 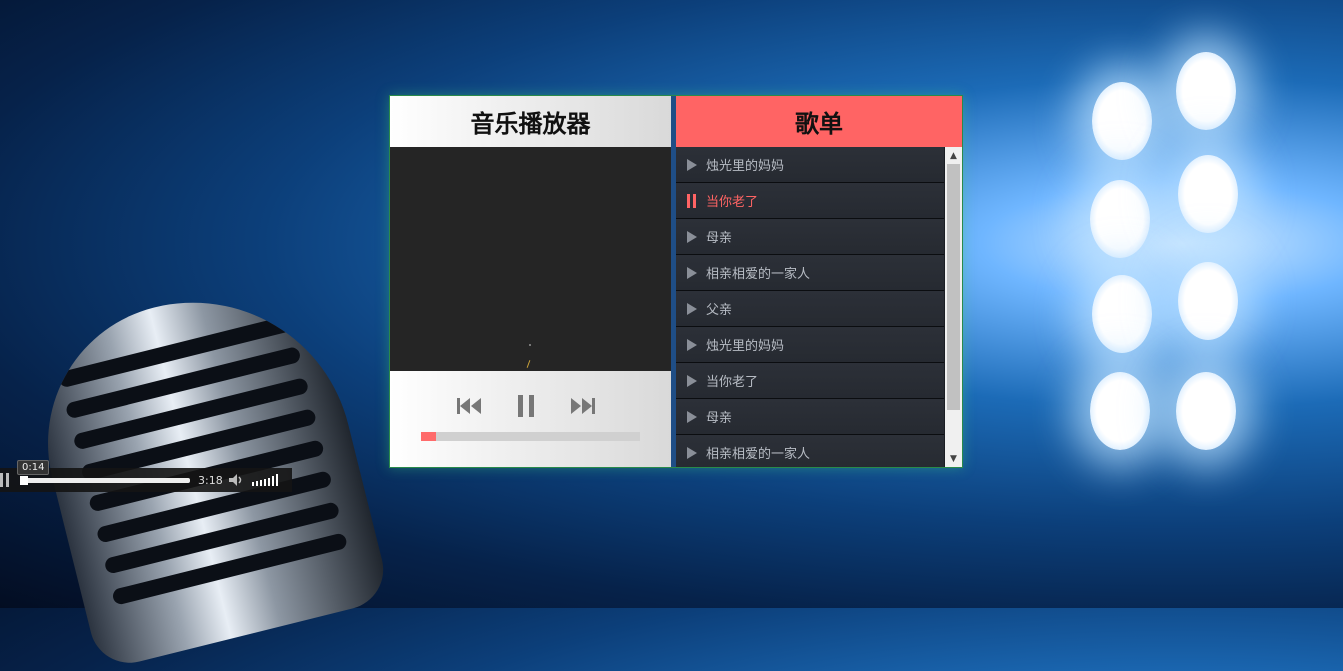 I want to click on duration-label: 3:18, so click(x=210, y=480).